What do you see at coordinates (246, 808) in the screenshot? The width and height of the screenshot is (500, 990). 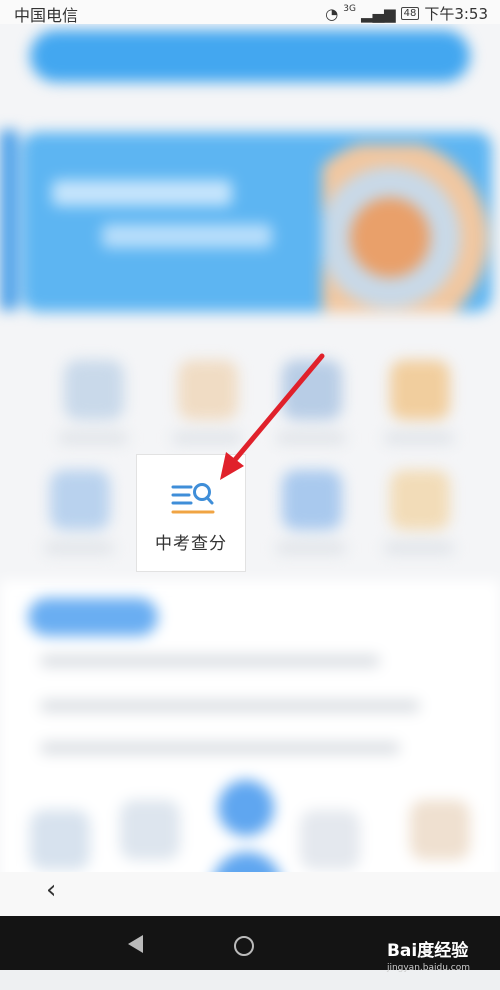 I see `floating-button` at bounding box center [246, 808].